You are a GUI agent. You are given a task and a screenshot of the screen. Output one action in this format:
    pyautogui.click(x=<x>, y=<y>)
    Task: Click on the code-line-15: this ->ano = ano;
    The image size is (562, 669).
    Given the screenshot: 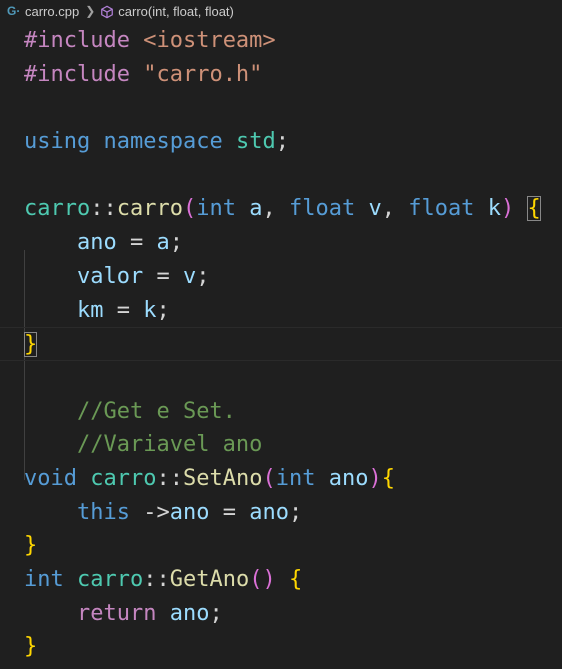 What is the action you would take?
    pyautogui.click(x=281, y=513)
    